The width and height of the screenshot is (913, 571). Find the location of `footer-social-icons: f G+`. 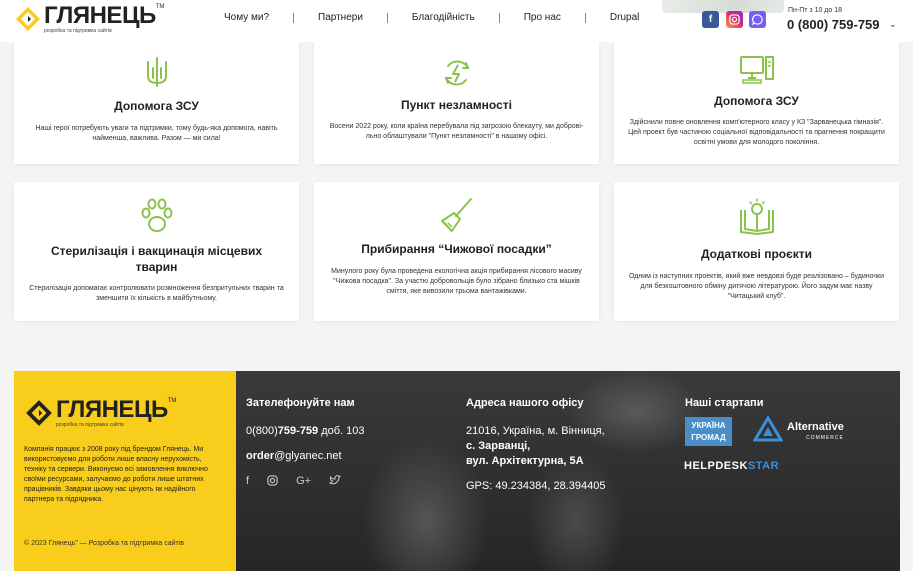

footer-social-icons: f G+ is located at coordinates (293, 481).